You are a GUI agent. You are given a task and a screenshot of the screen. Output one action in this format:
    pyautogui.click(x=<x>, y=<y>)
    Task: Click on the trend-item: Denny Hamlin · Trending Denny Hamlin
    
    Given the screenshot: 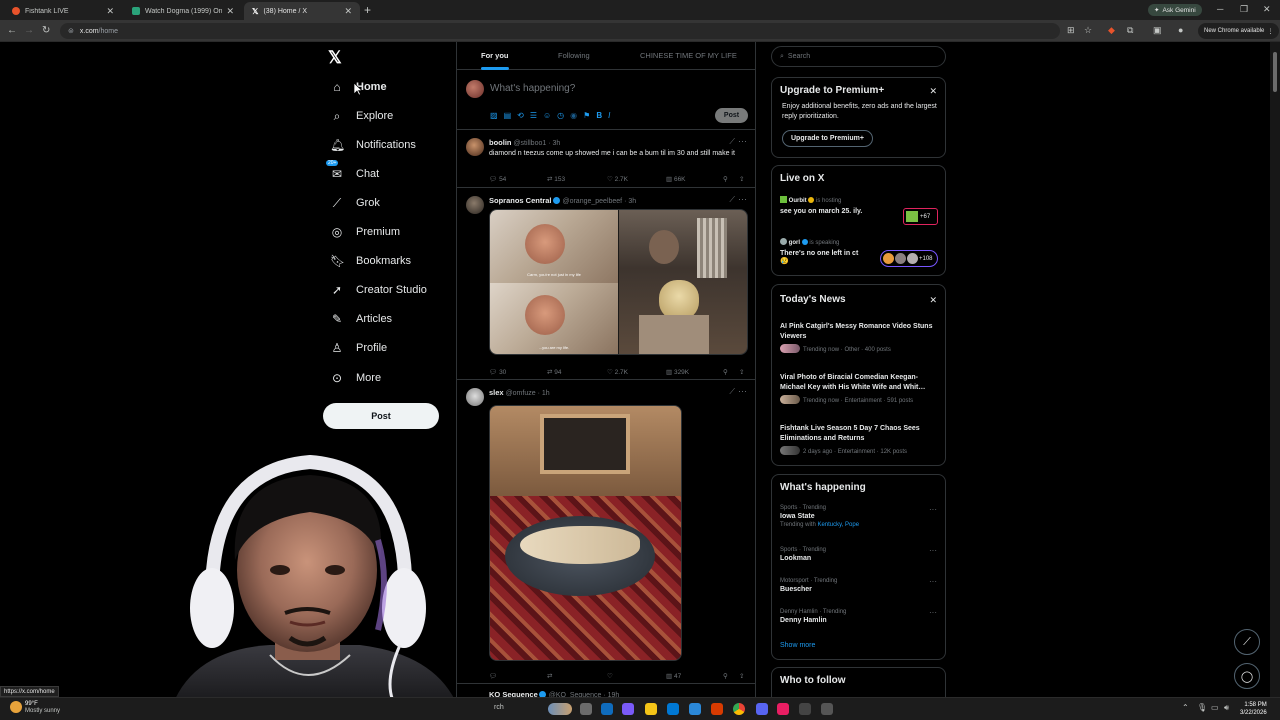 What is the action you would take?
    pyautogui.click(x=813, y=616)
    